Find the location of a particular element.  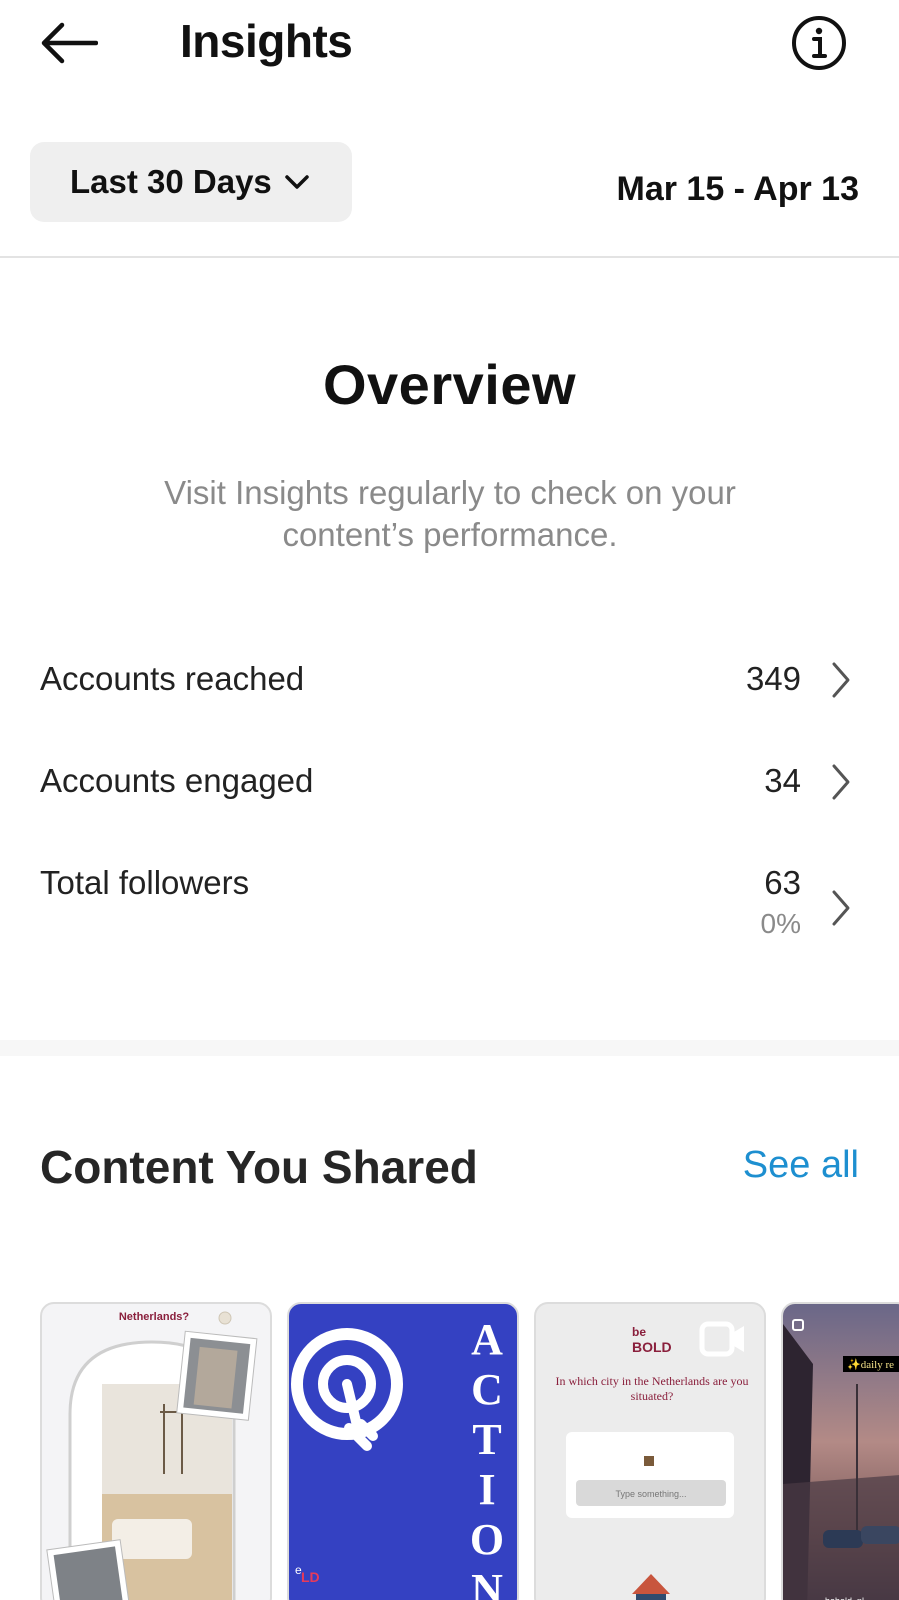

page-title: Insights is located at coordinates (266, 41).